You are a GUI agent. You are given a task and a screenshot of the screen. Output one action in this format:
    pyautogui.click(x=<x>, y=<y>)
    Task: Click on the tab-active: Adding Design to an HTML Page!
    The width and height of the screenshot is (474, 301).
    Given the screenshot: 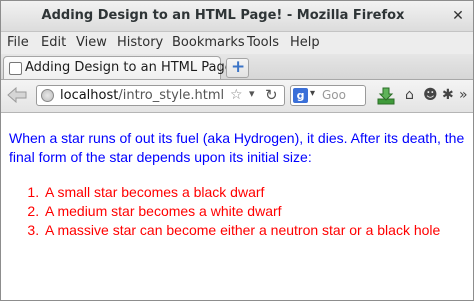 What is the action you would take?
    pyautogui.click(x=120, y=67)
    